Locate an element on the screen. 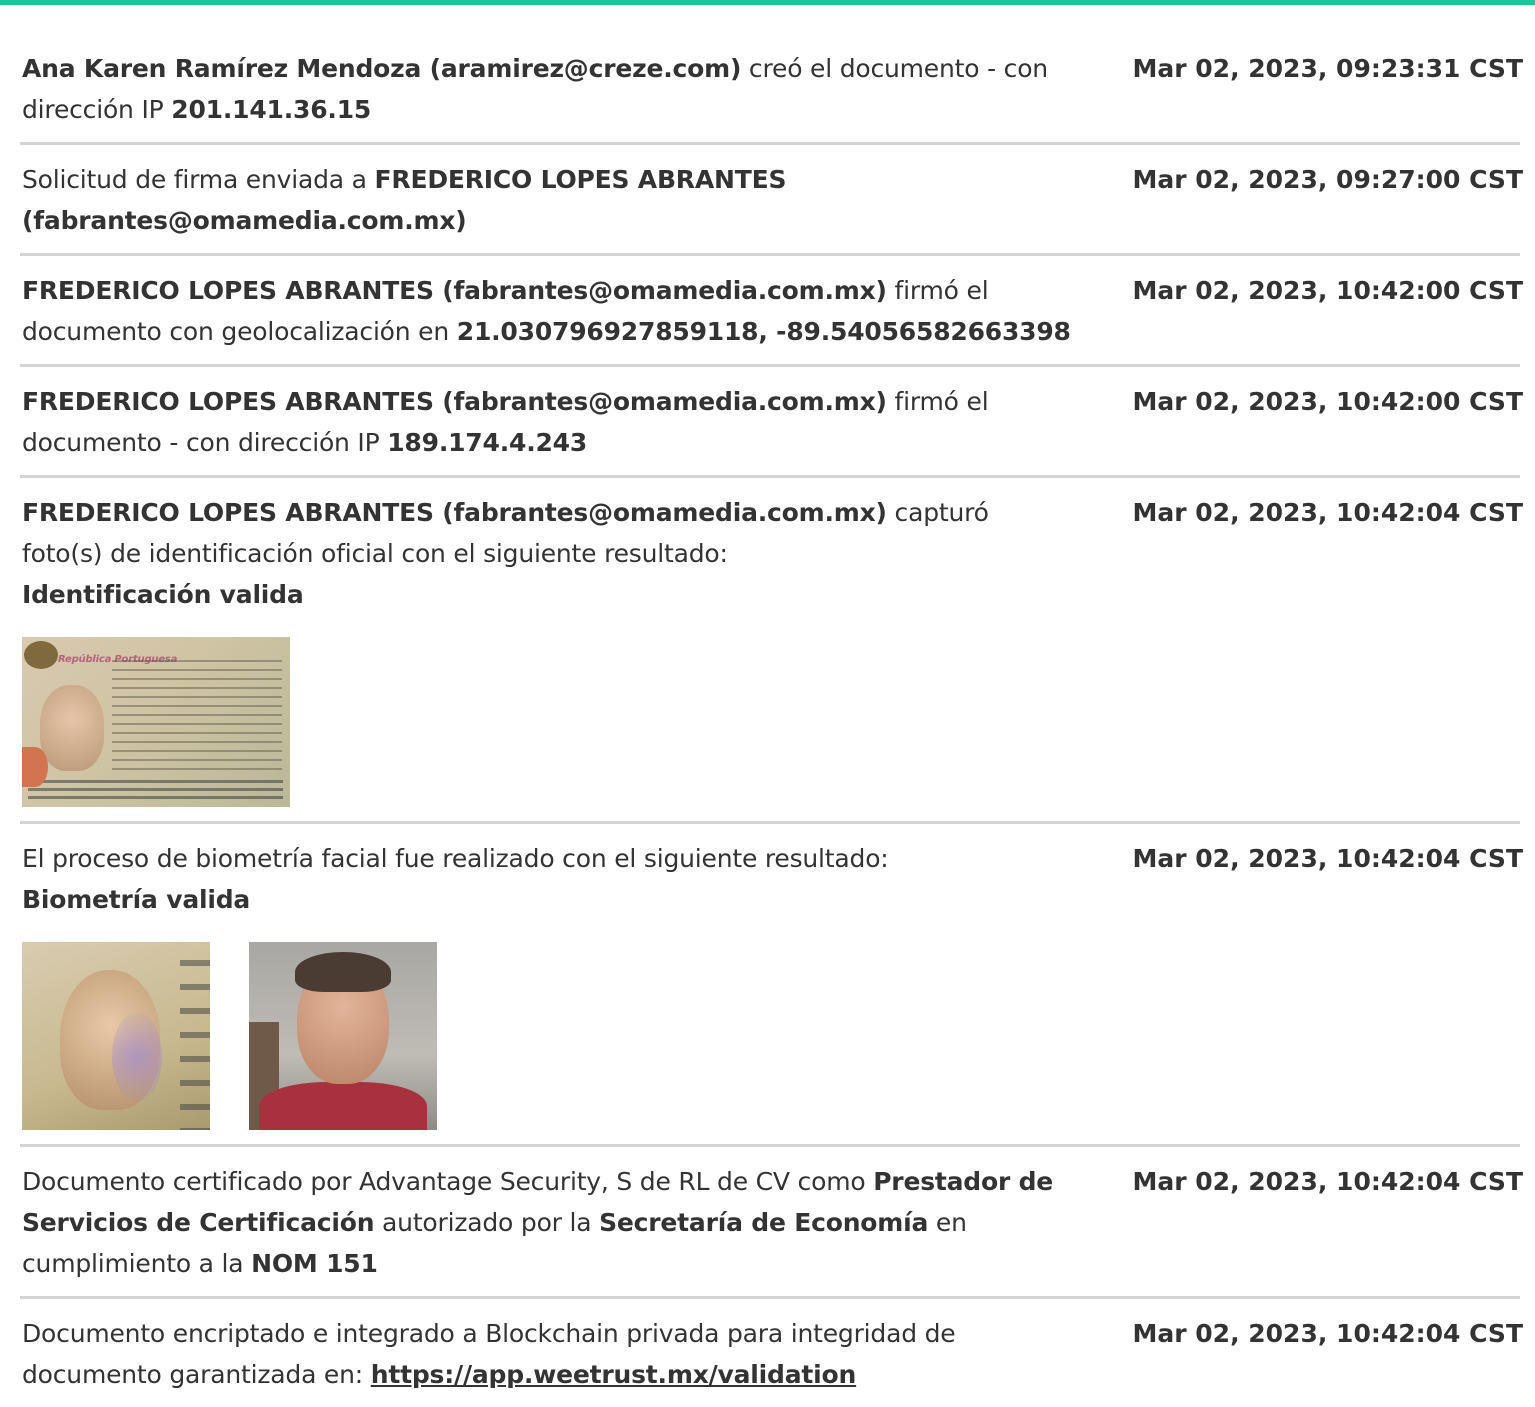 Image resolution: width=1535 pixels, height=1407 pixels. passport-photo: República Portuguesa is located at coordinates (156, 722).